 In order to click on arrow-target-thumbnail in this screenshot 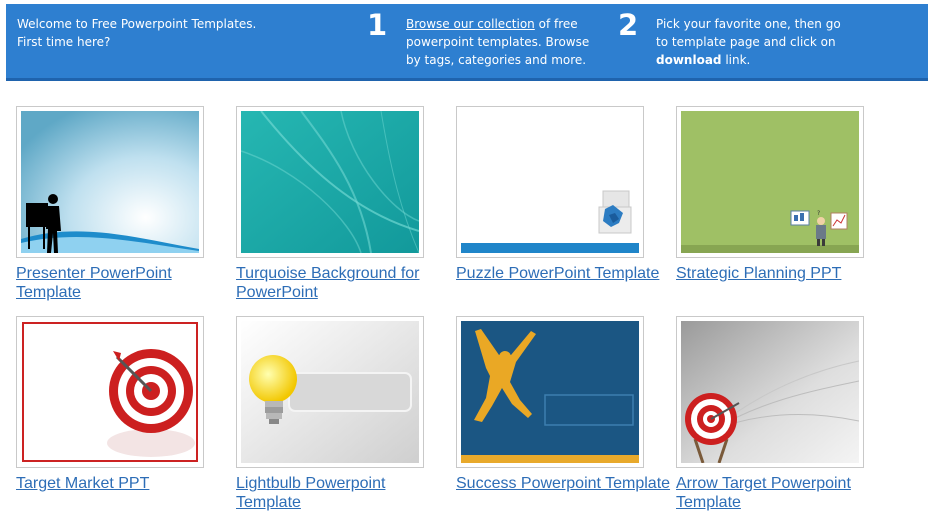, I will do `click(770, 392)`.